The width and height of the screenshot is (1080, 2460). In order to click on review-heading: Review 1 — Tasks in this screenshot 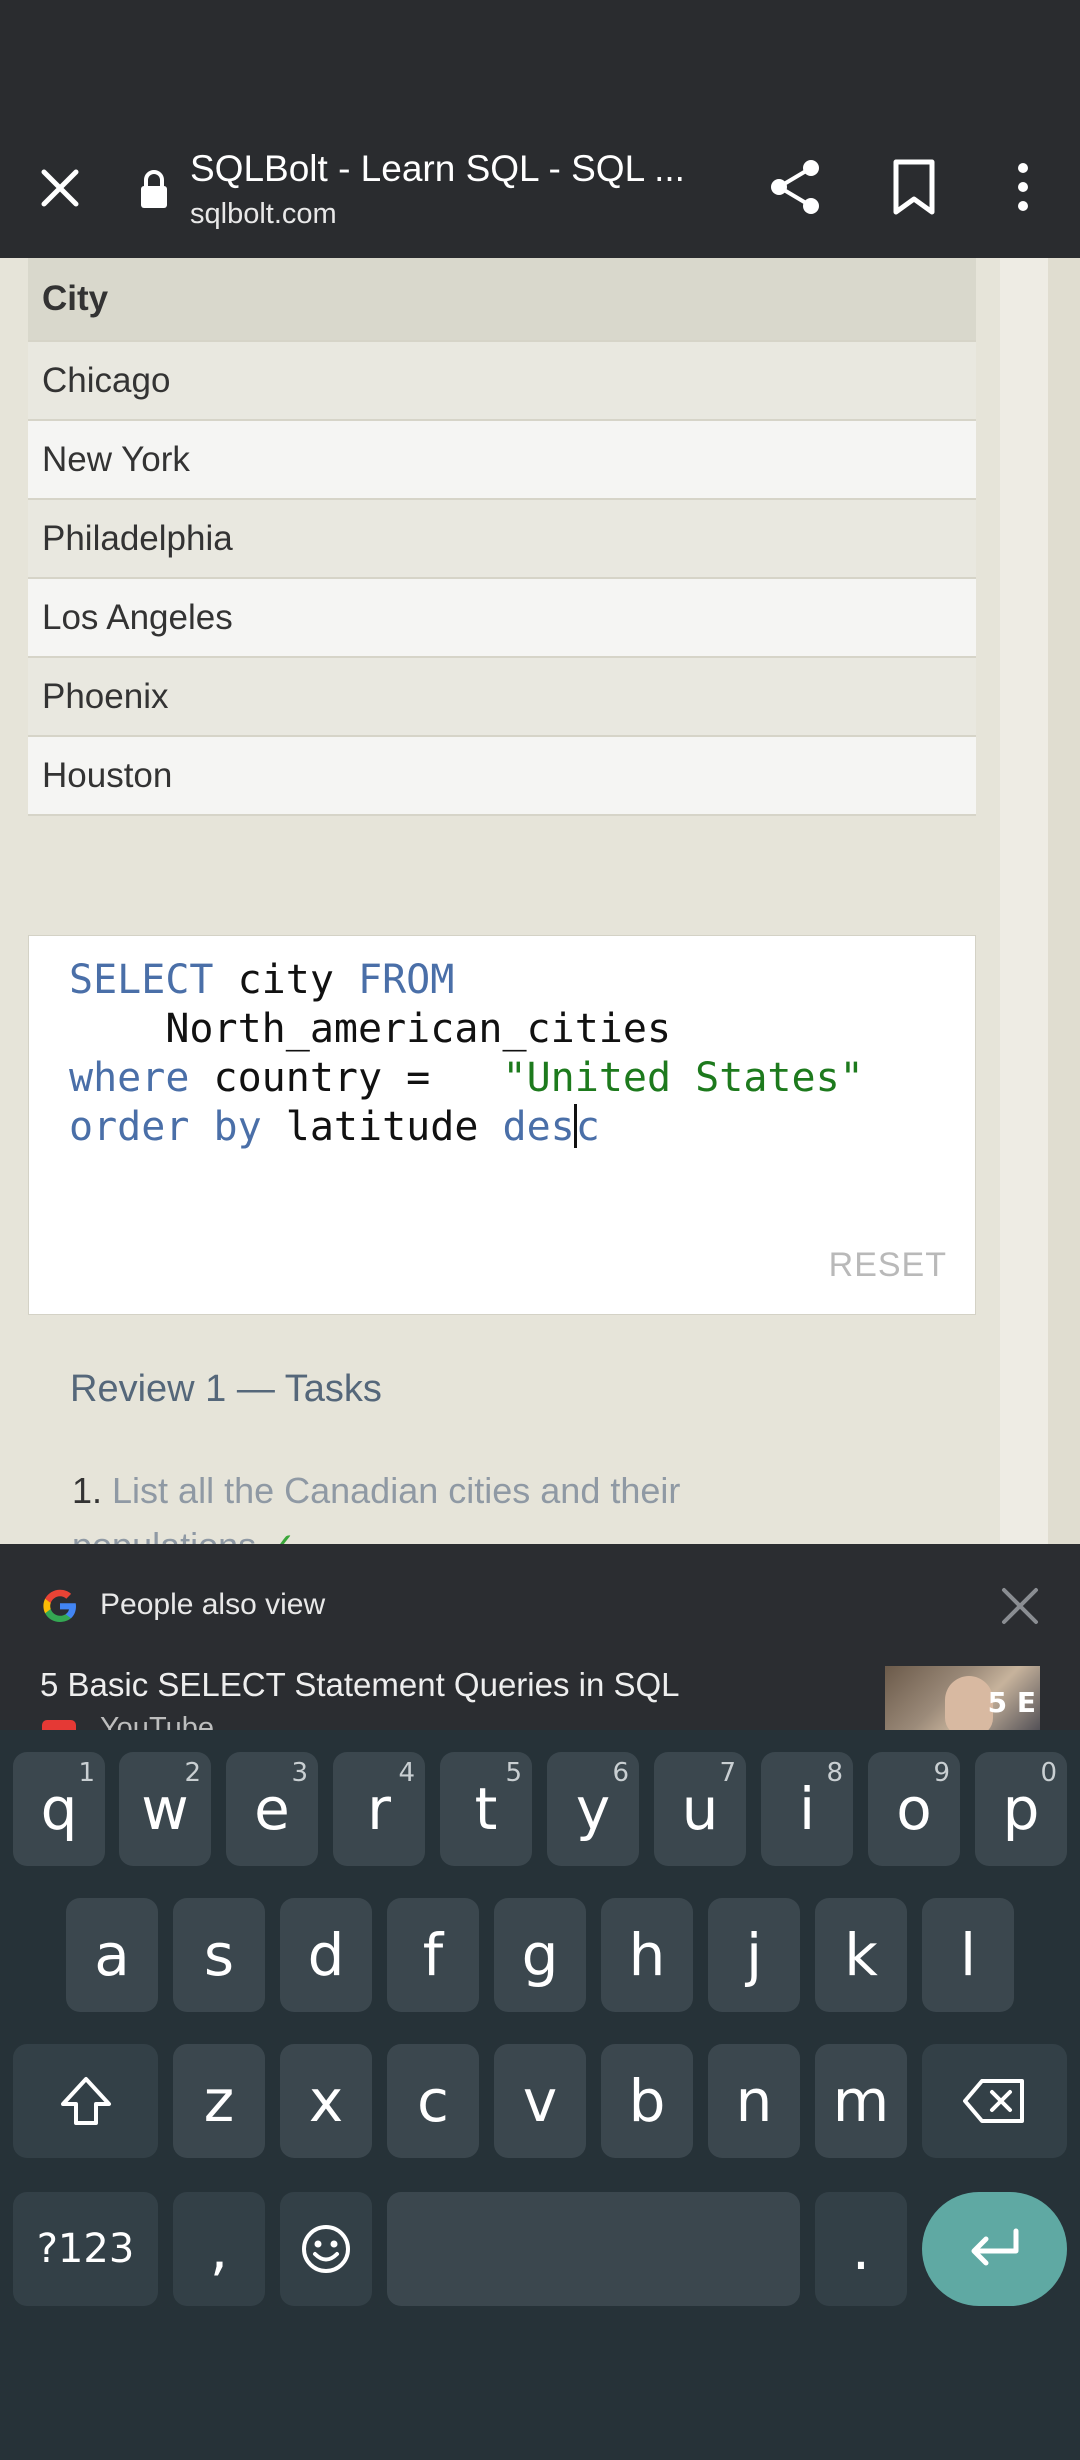, I will do `click(226, 1389)`.